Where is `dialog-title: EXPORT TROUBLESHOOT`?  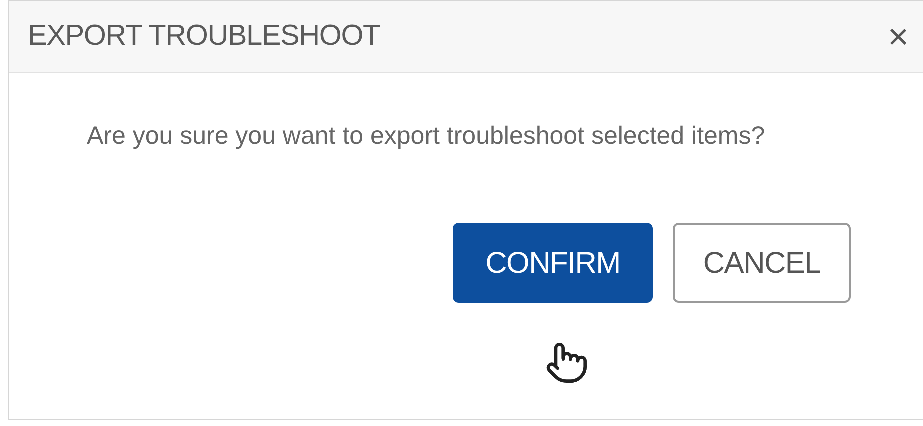 dialog-title: EXPORT TROUBLESHOOT is located at coordinates (204, 36).